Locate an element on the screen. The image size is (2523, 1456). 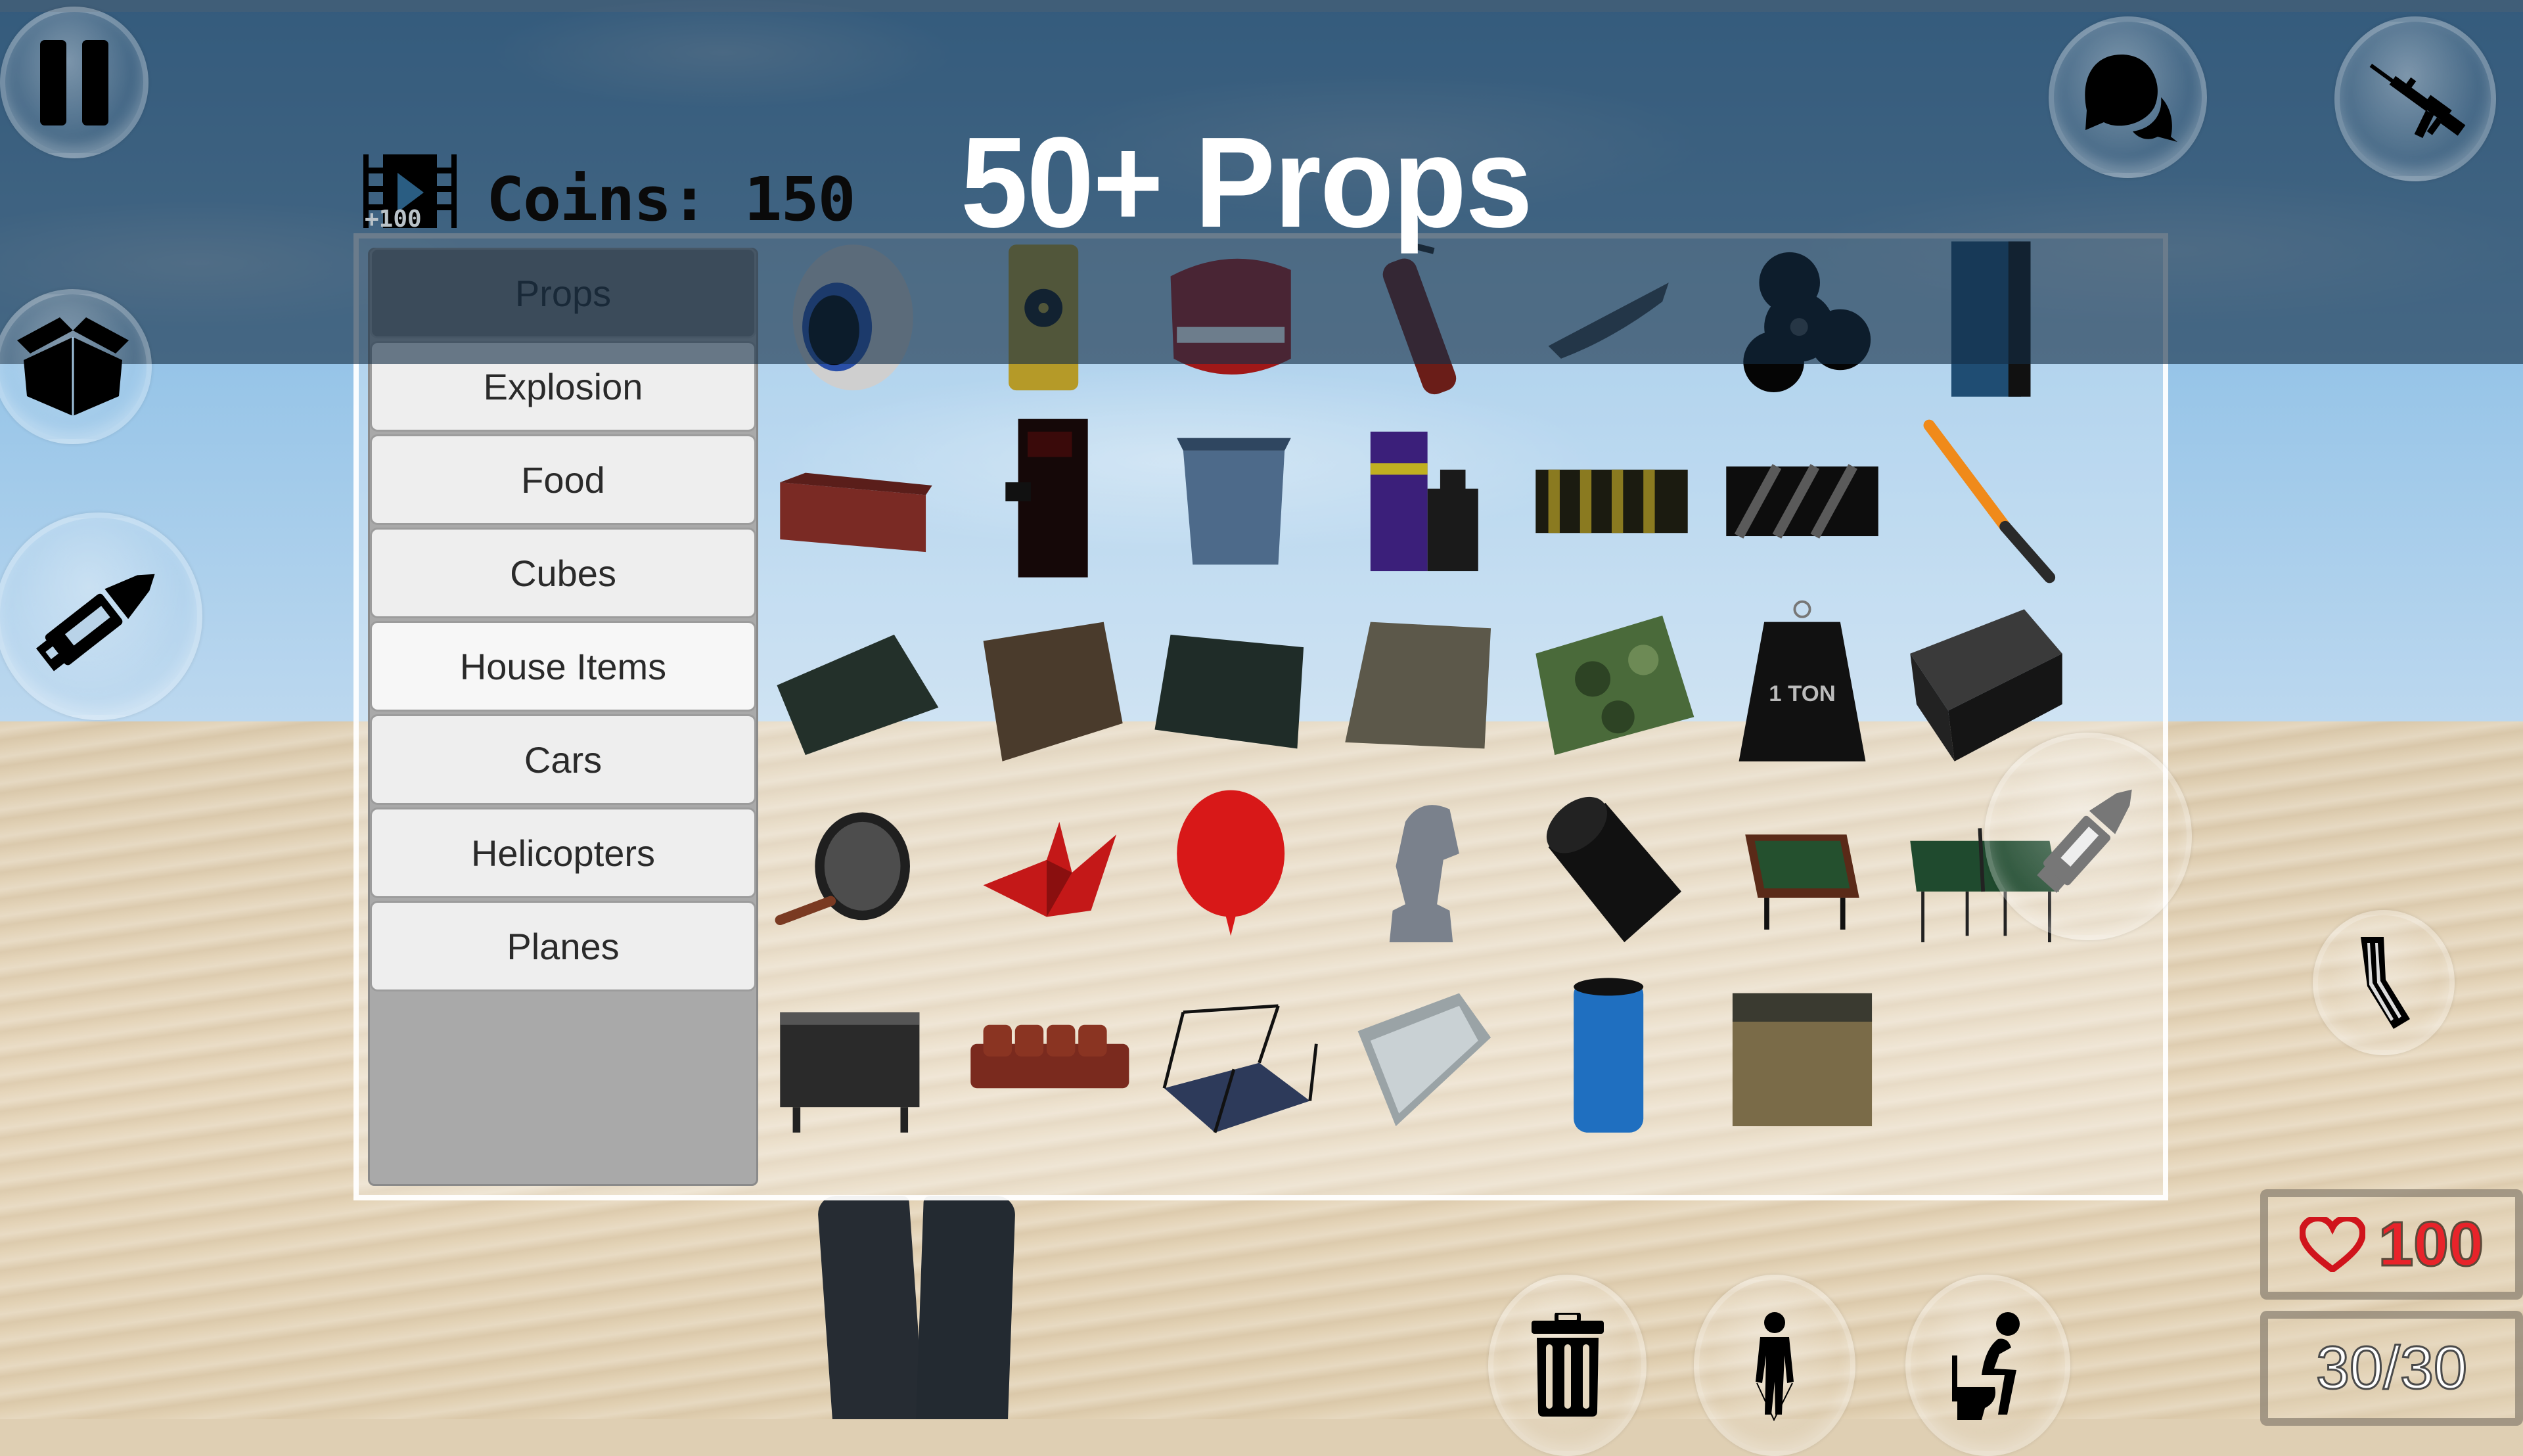
pool-table-icon is located at coordinates (1802, 882).